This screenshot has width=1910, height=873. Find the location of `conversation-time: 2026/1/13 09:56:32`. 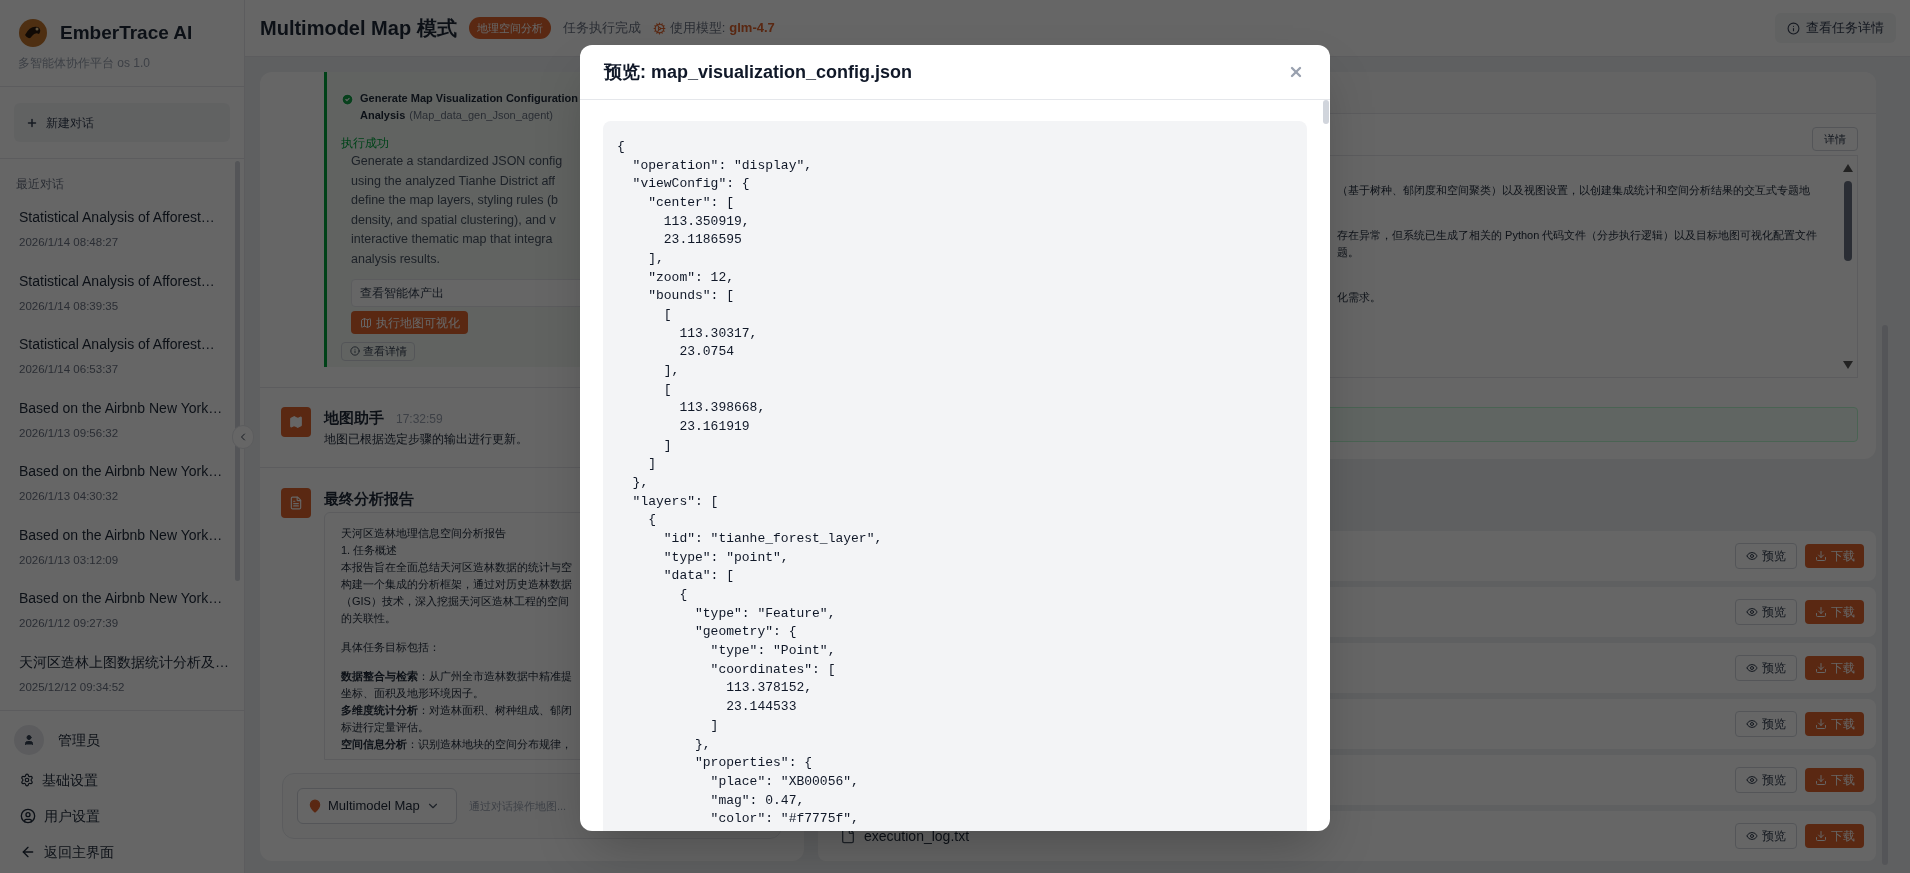

conversation-time: 2026/1/13 09:56:32 is located at coordinates (69, 433).